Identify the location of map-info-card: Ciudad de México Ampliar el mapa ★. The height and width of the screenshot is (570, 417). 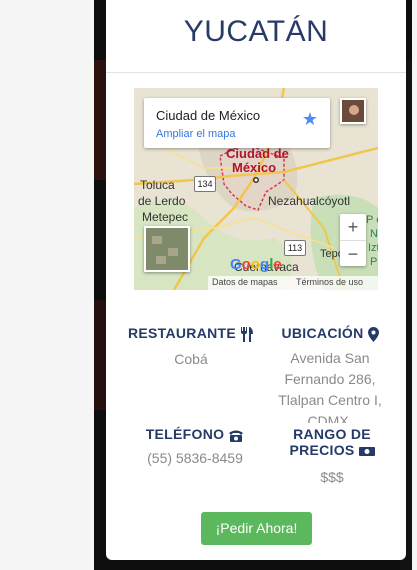
(237, 123).